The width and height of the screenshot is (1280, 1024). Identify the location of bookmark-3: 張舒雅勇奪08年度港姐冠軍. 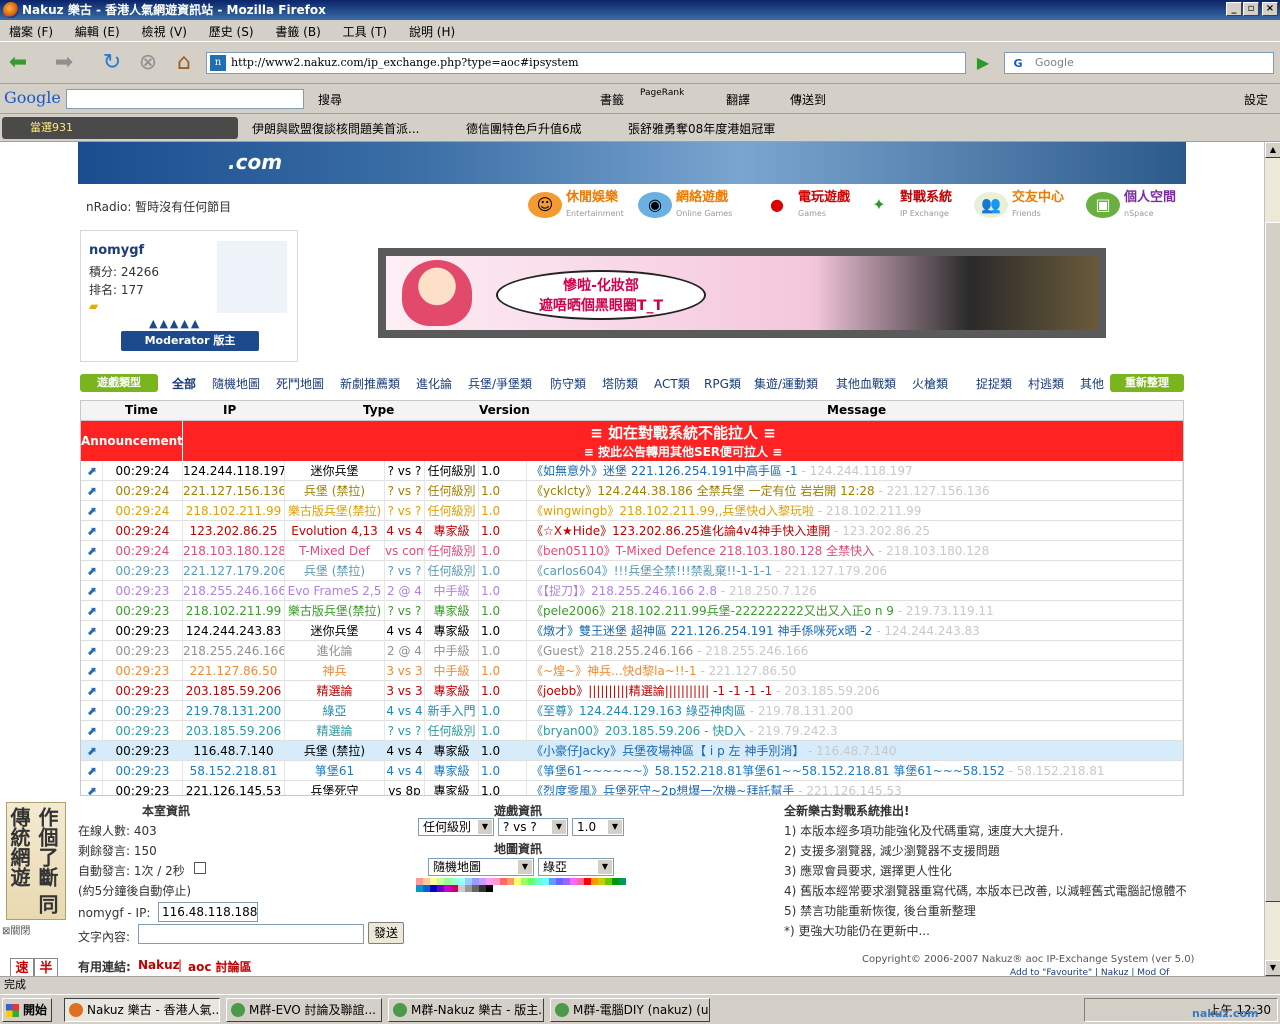
(701, 128).